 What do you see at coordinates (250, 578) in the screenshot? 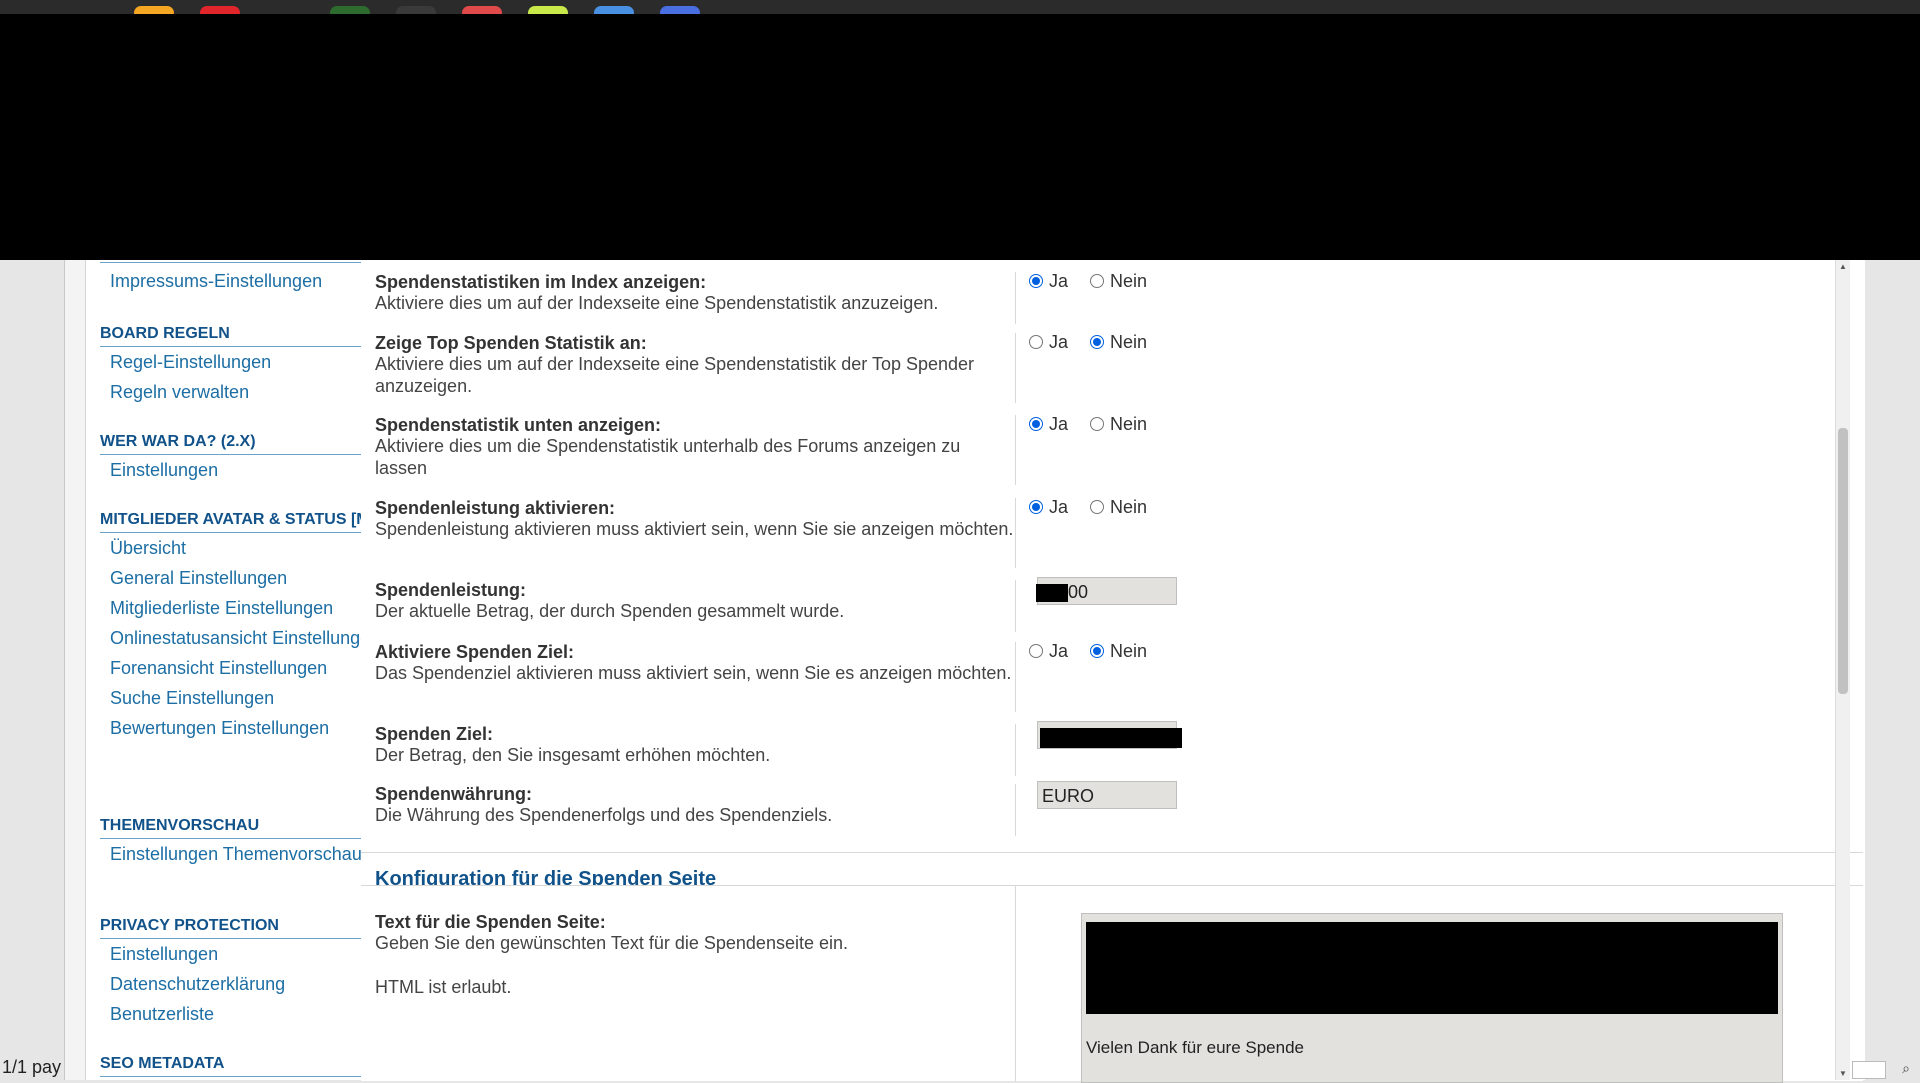
I see `sidebar-item-general-einstellungen: General Einstellungen` at bounding box center [250, 578].